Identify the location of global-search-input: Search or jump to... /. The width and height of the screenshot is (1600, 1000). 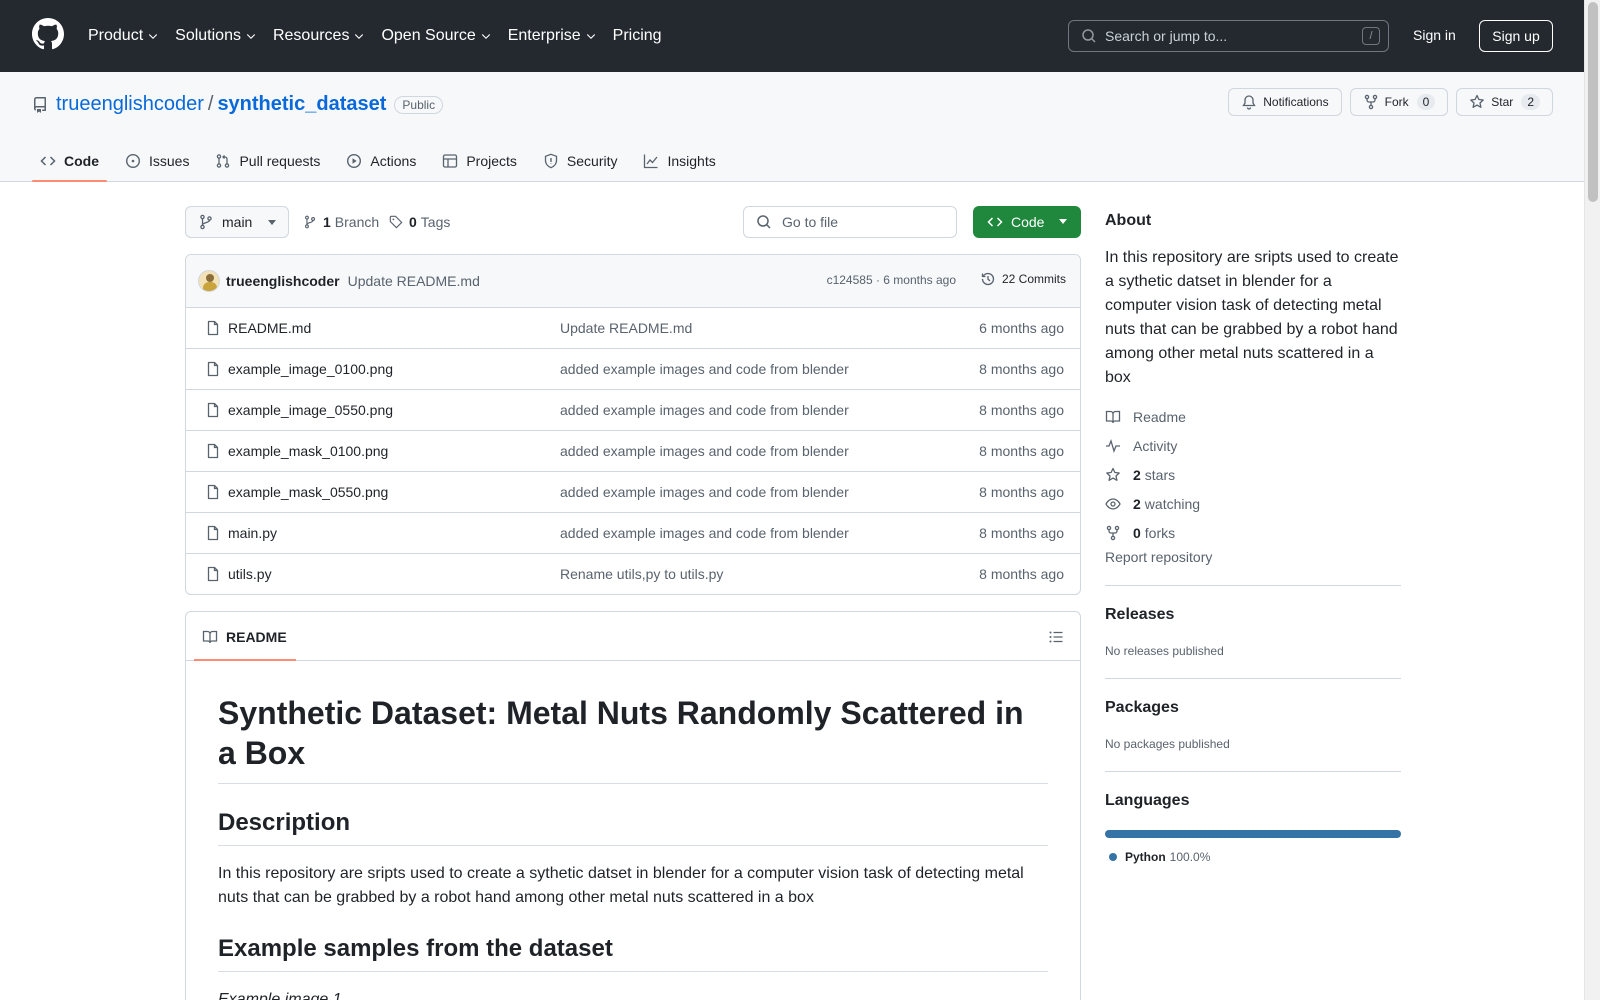
(1228, 36).